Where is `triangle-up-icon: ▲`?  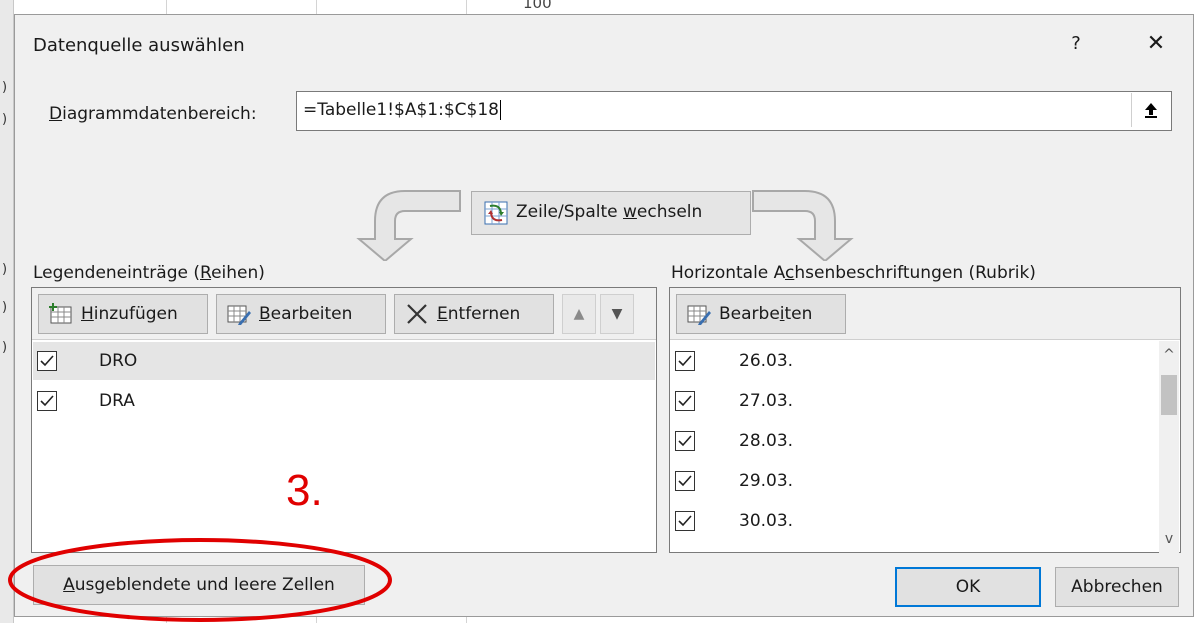 triangle-up-icon: ▲ is located at coordinates (579, 314).